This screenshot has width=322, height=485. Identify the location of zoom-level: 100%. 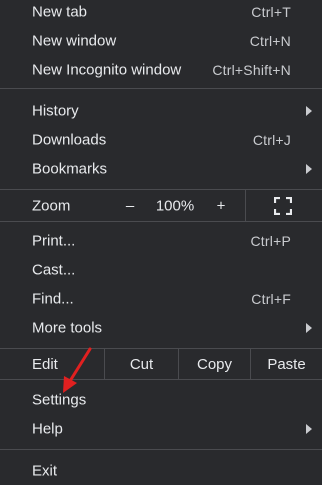
(175, 205).